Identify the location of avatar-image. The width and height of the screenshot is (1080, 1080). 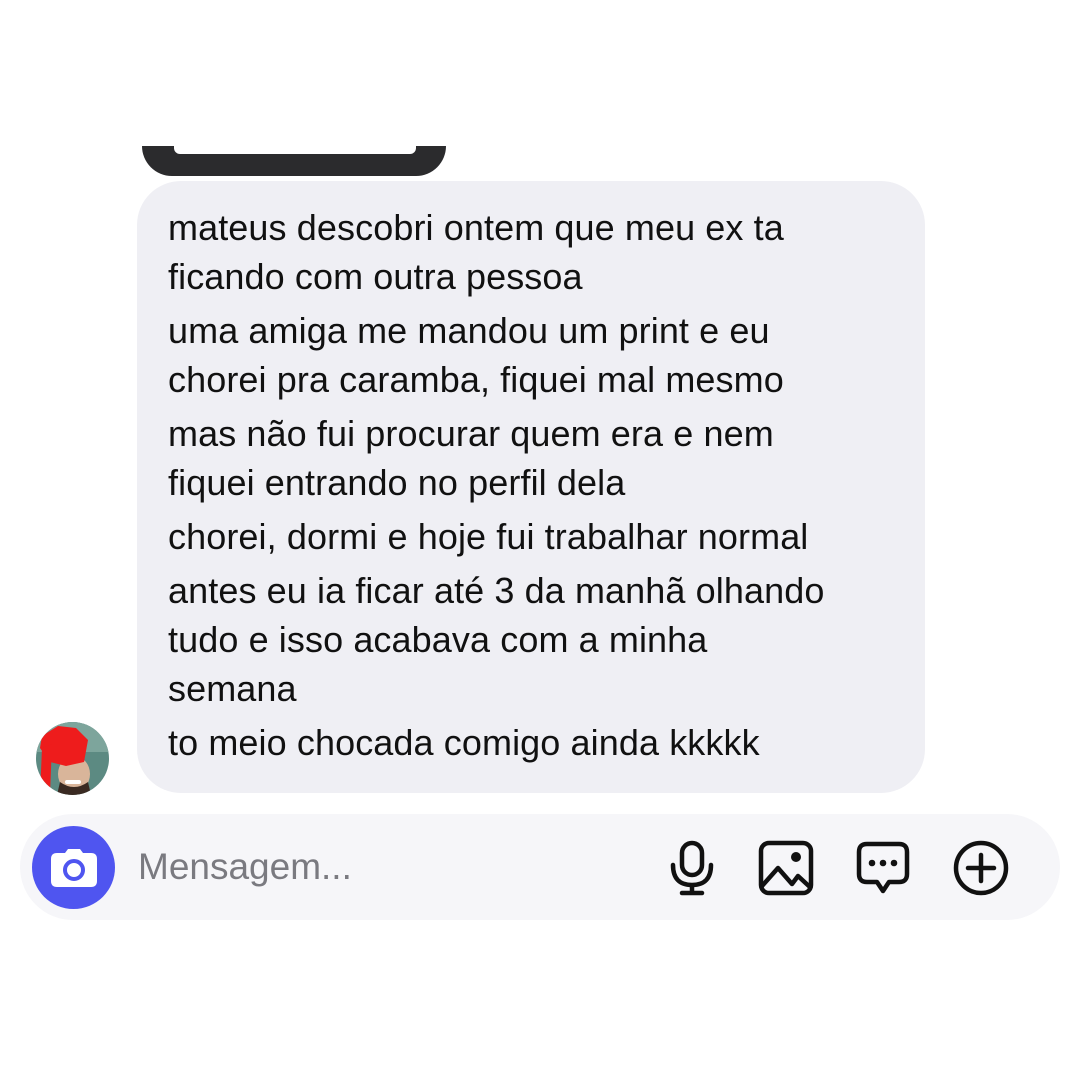
(72, 758).